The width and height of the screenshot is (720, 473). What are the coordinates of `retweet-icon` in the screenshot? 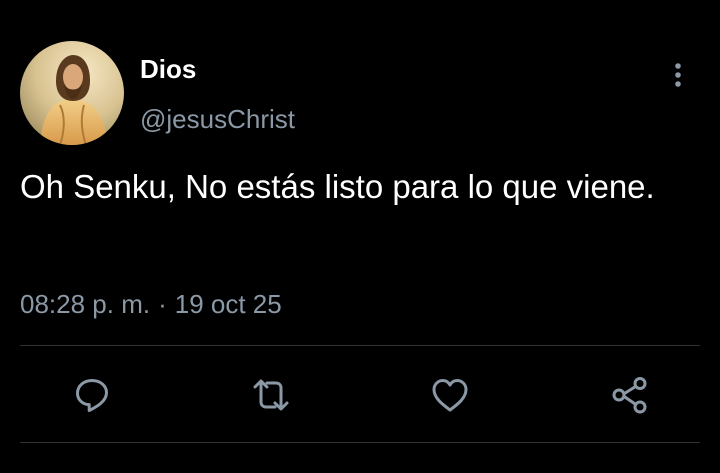 It's located at (271, 395).